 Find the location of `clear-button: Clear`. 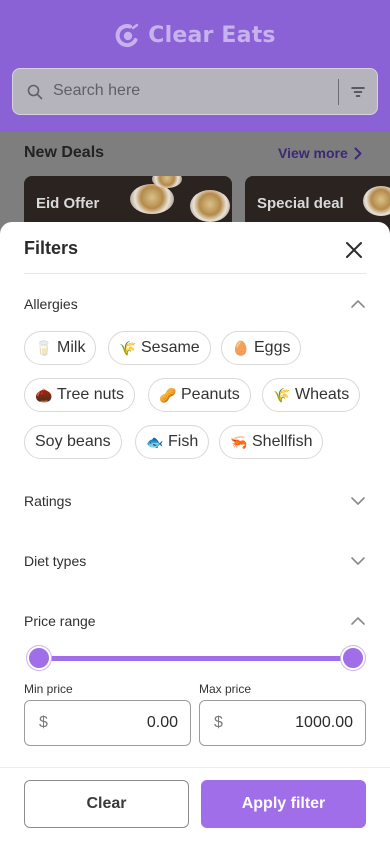

clear-button: Clear is located at coordinates (106, 804).